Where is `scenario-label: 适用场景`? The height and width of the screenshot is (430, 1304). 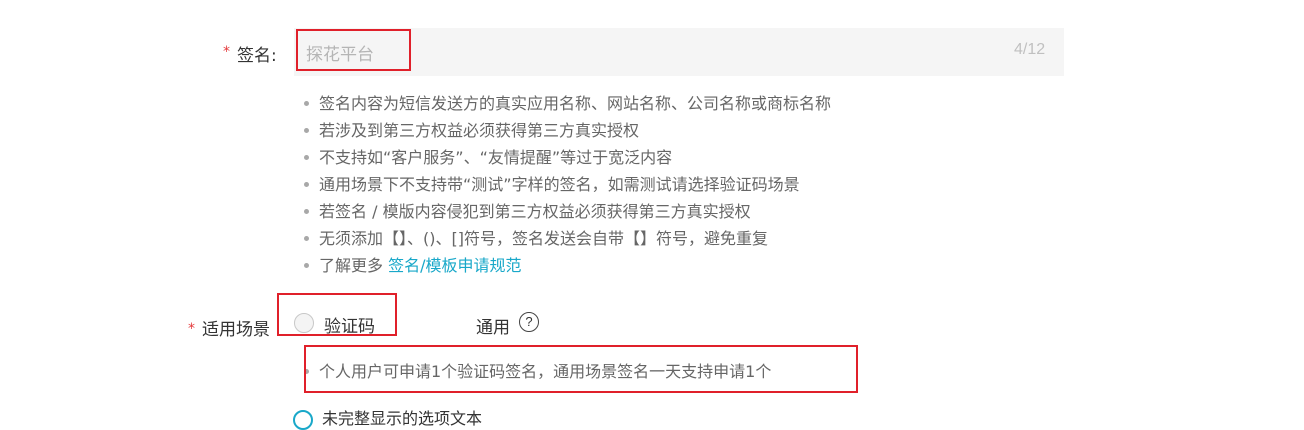 scenario-label: 适用场景 is located at coordinates (236, 330).